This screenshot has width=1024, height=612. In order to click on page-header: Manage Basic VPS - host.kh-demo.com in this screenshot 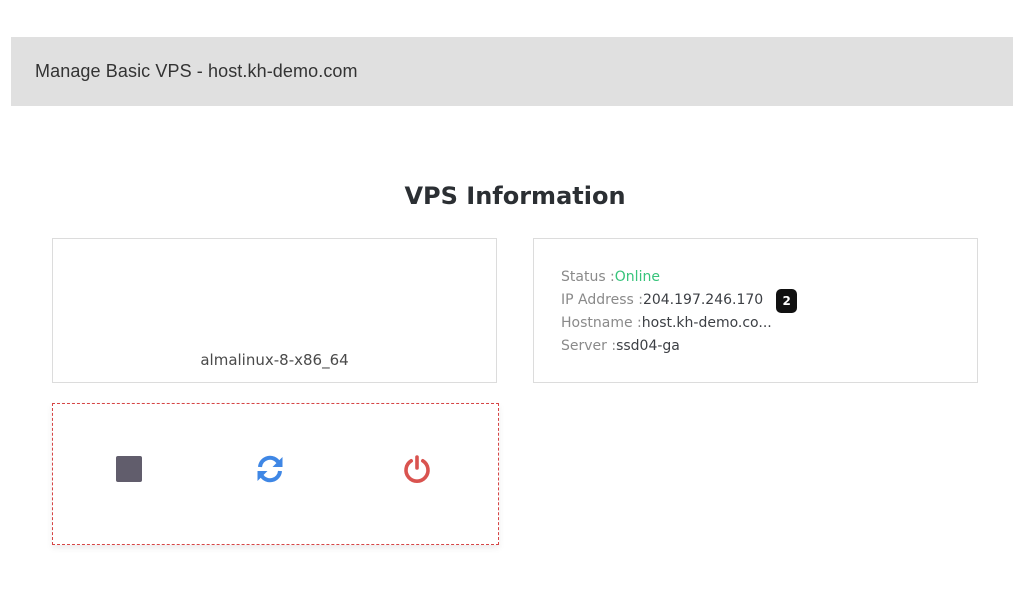, I will do `click(512, 71)`.